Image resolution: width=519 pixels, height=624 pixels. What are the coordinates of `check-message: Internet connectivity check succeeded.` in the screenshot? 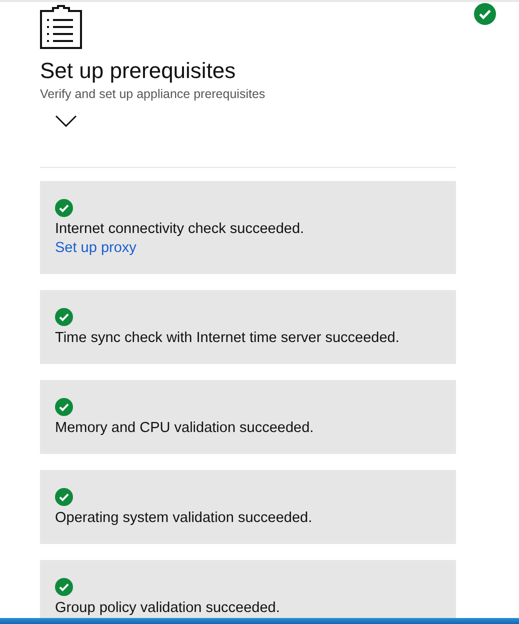 It's located at (180, 229).